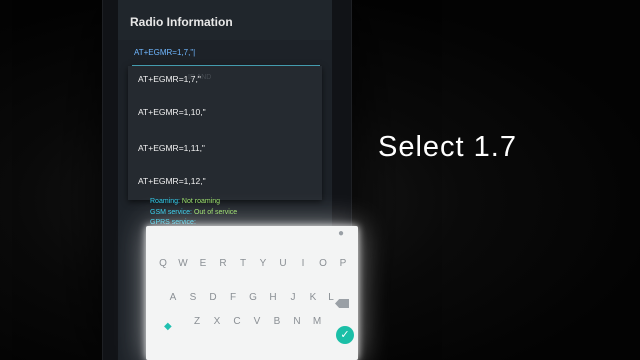 The image size is (640, 360). Describe the element at coordinates (243, 263) in the screenshot. I see `key: T` at that location.